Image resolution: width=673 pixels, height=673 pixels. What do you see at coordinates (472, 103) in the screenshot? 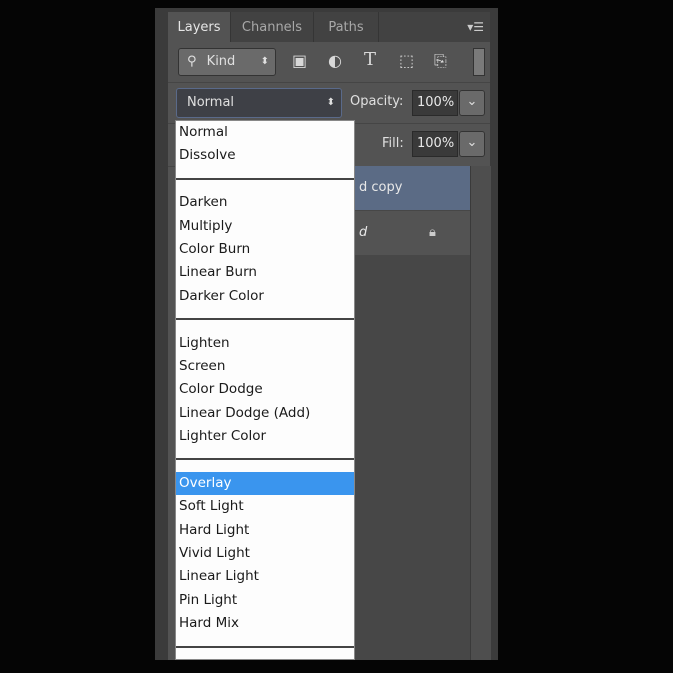
I see `opacity-dropdown-button: ⌄` at bounding box center [472, 103].